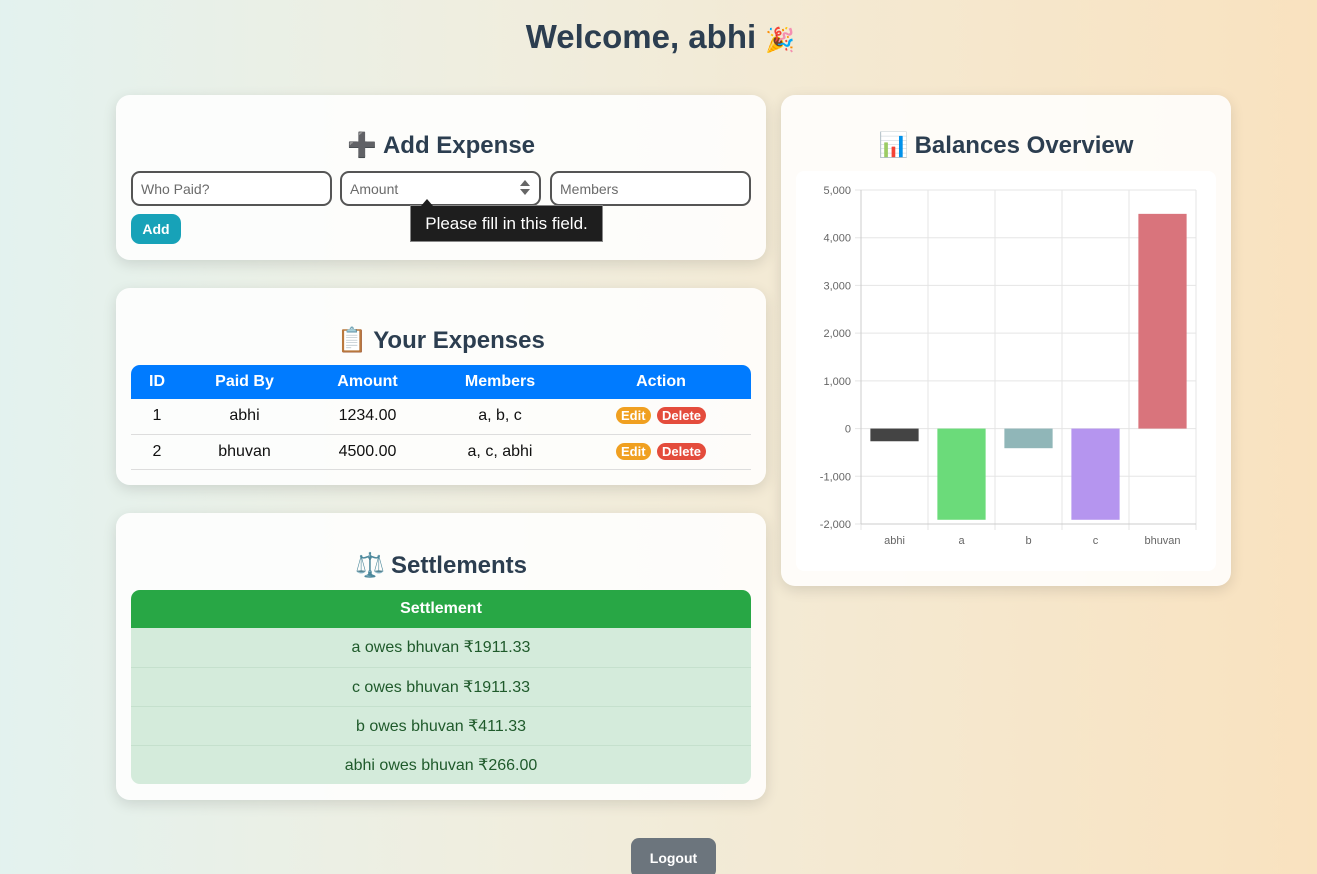 The width and height of the screenshot is (1317, 874). Describe the element at coordinates (231, 188) in the screenshot. I see `who-paid-input` at that location.